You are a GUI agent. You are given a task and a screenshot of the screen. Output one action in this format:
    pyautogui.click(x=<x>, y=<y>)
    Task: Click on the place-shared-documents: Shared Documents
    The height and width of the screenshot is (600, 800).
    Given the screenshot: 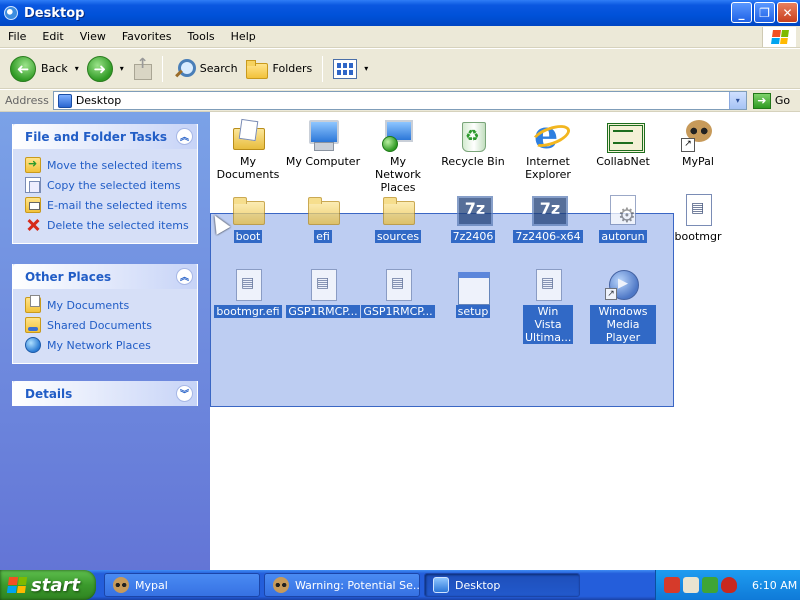 What is the action you would take?
    pyautogui.click(x=111, y=325)
    